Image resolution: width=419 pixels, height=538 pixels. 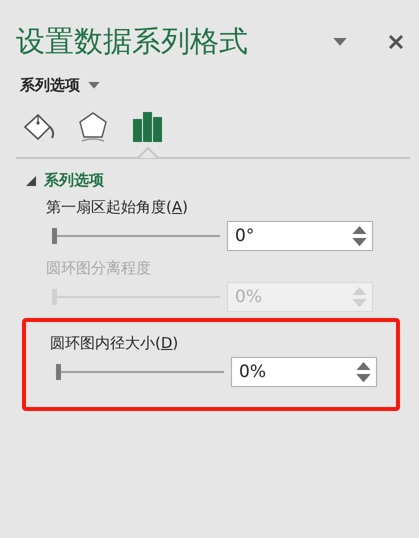 What do you see at coordinates (99, 268) in the screenshot?
I see `setting-label: 圆环图分离程度` at bounding box center [99, 268].